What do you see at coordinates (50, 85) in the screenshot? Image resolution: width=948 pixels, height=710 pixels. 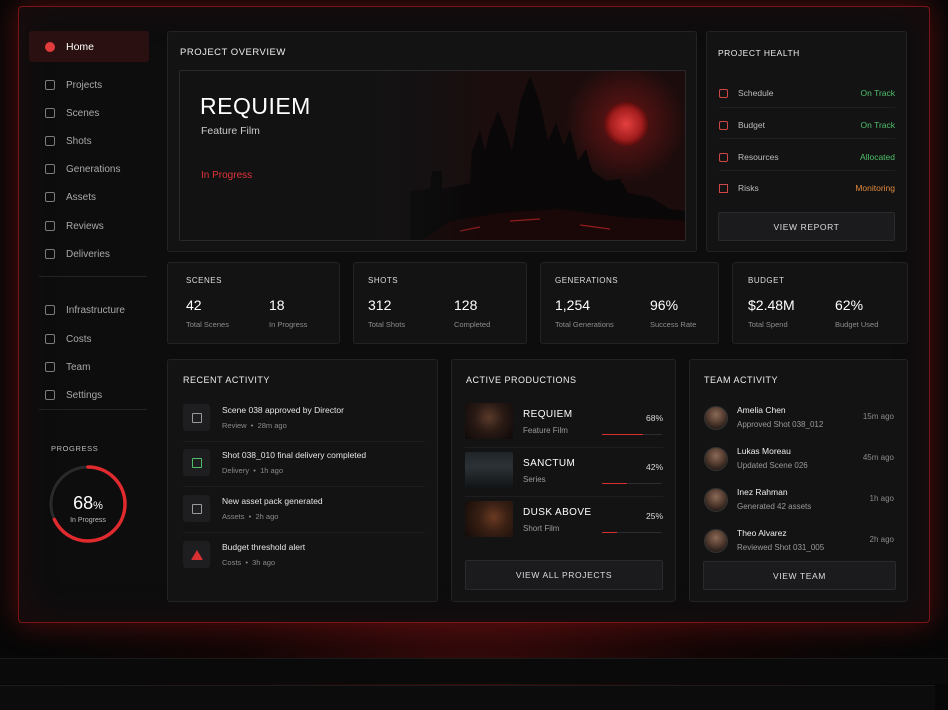 I see `folder-icon` at bounding box center [50, 85].